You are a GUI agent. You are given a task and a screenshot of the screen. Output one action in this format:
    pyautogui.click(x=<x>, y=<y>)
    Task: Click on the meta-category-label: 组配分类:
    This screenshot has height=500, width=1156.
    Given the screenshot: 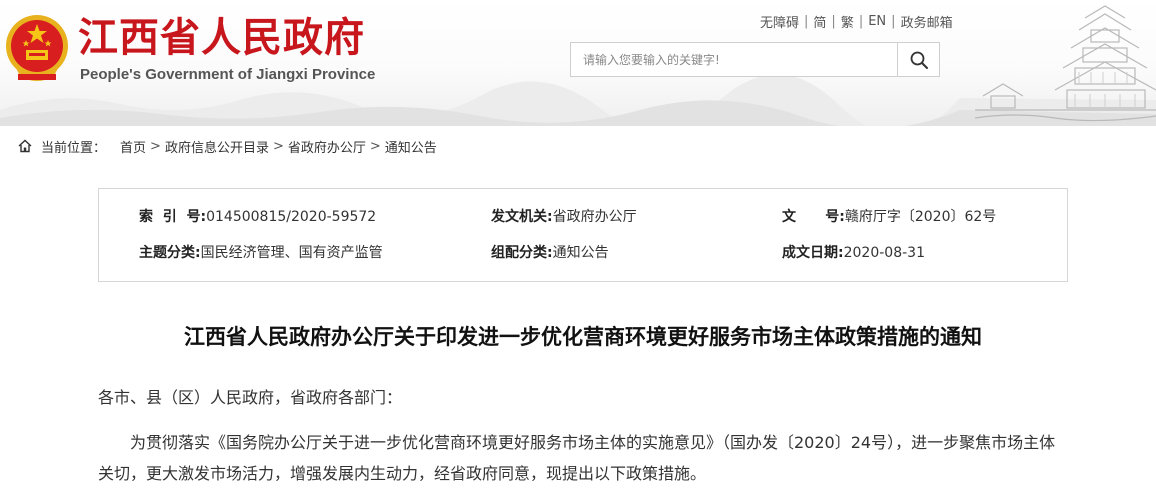 What is the action you would take?
    pyautogui.click(x=522, y=253)
    